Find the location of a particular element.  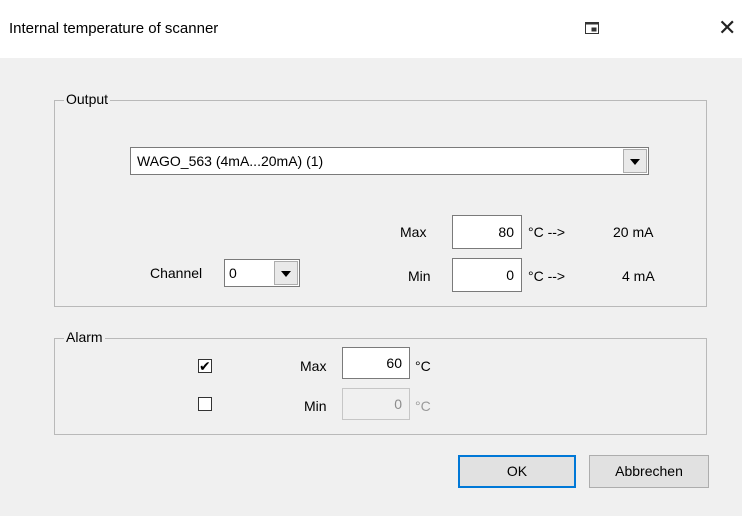

output-max-ma: 20 mA is located at coordinates (633, 232).